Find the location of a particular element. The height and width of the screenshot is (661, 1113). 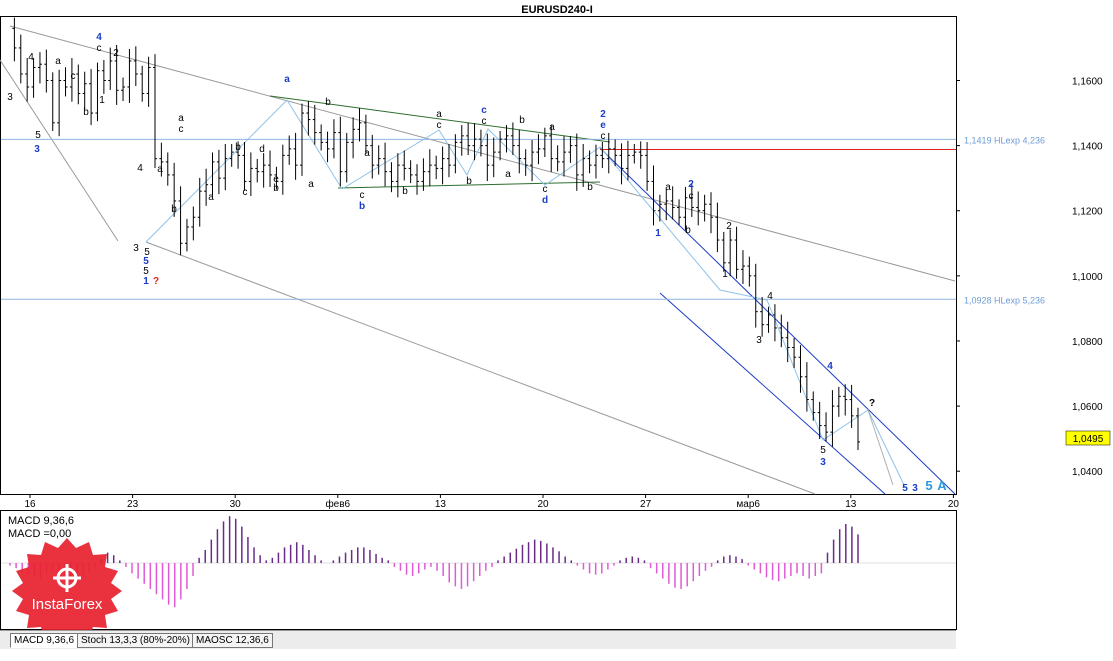

y-tick-label: 1,1400 is located at coordinates (1087, 147).